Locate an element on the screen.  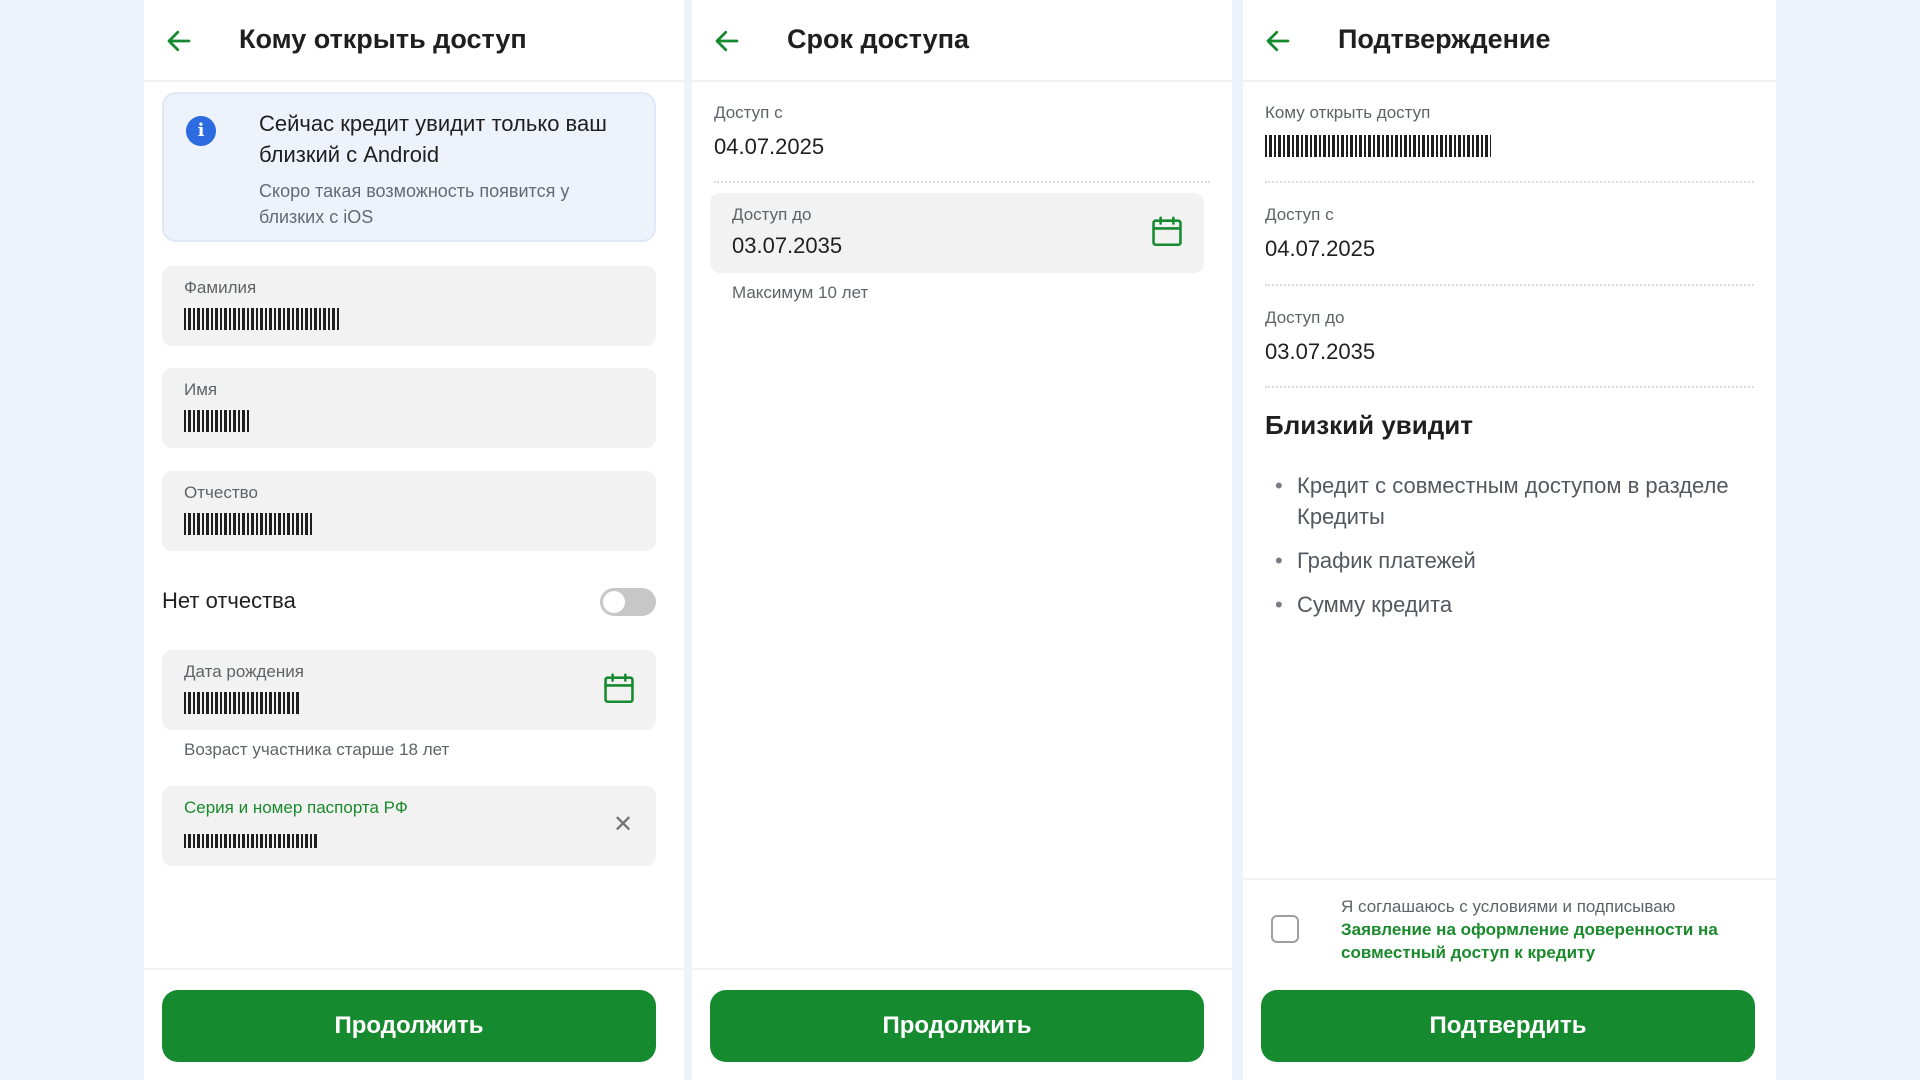
no-patronymic-toggle is located at coordinates (628, 602).